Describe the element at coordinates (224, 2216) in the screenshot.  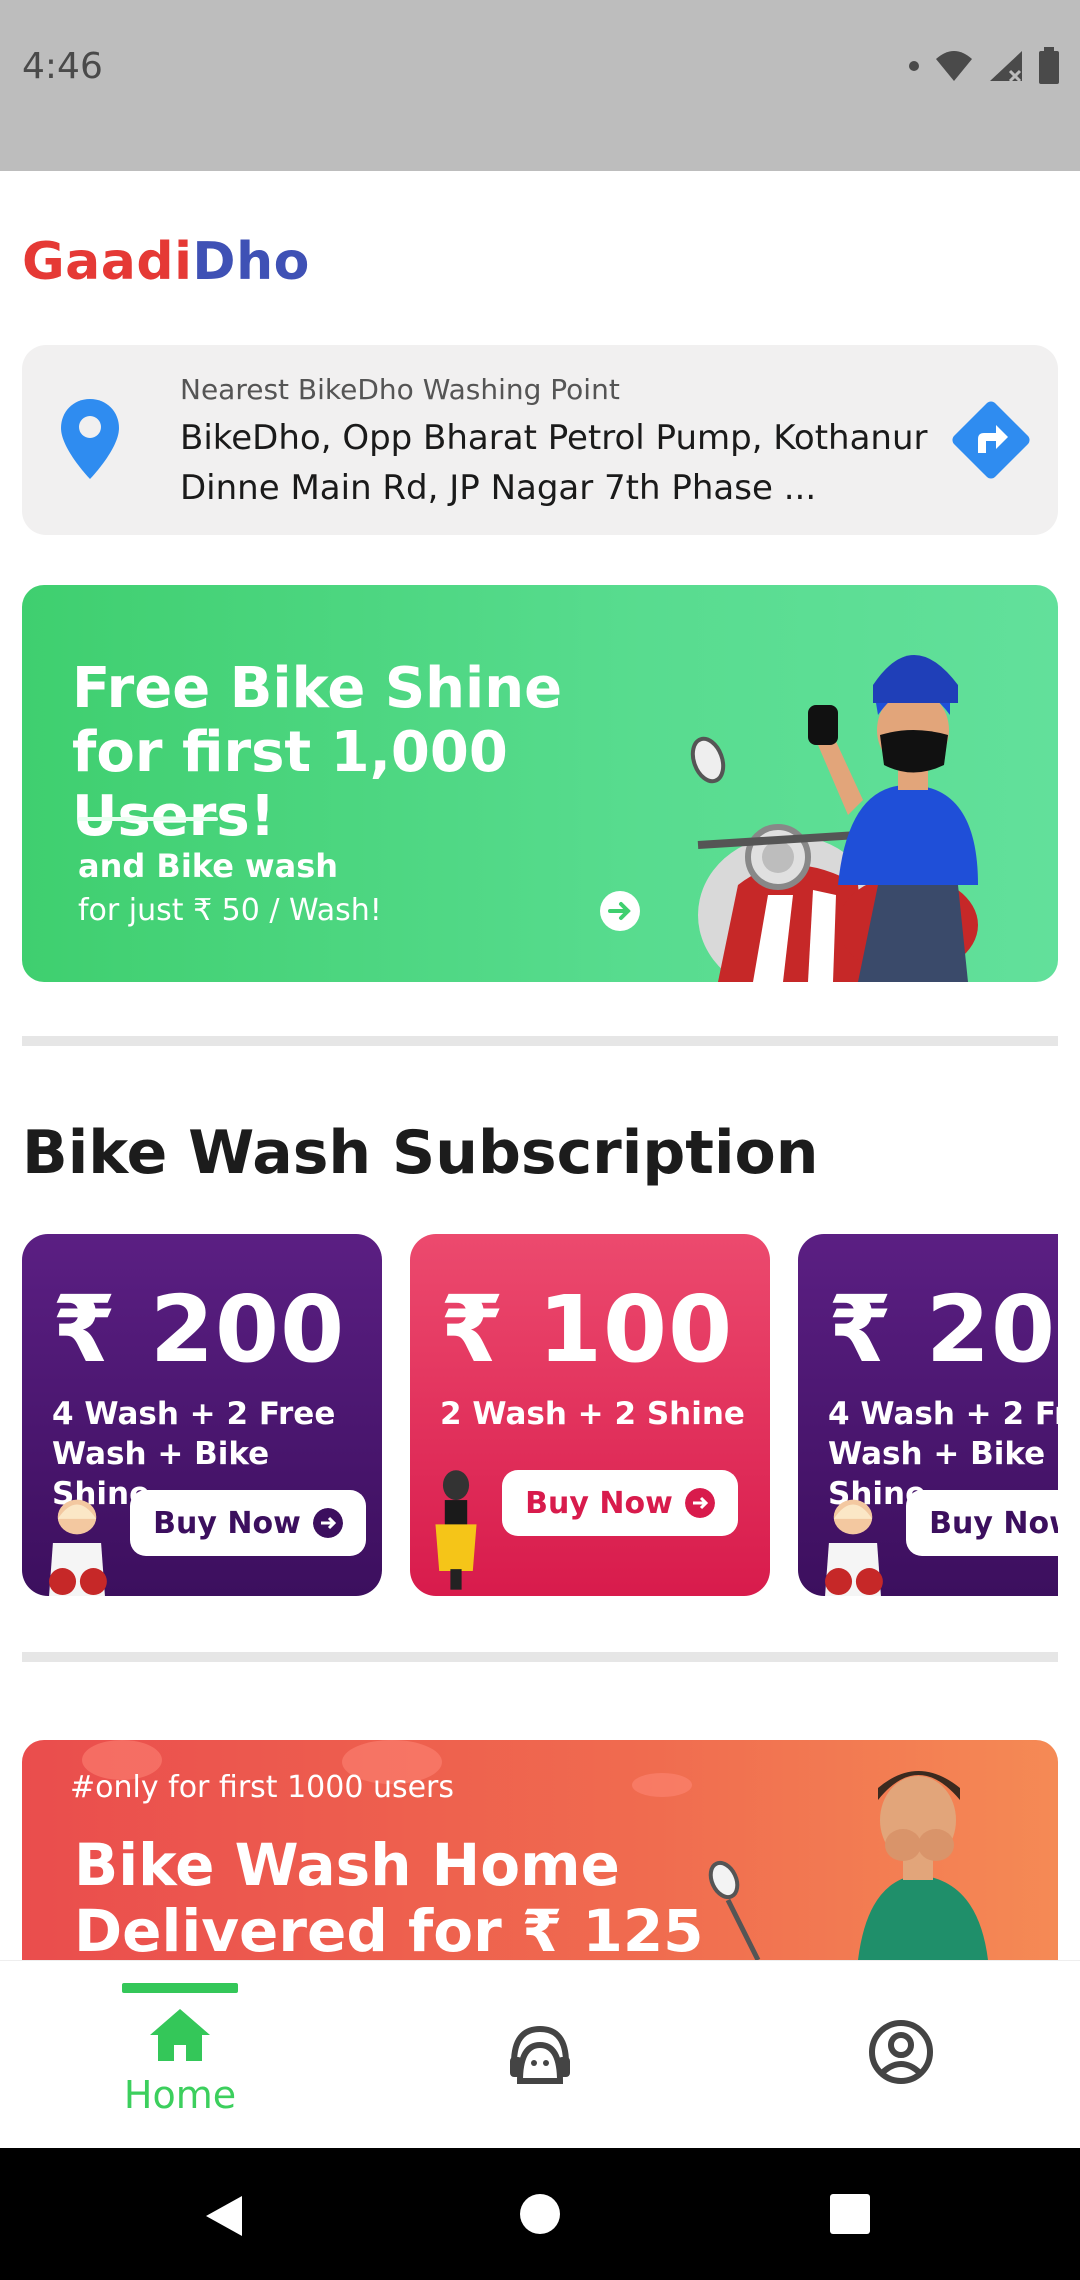
I see `back-icon` at that location.